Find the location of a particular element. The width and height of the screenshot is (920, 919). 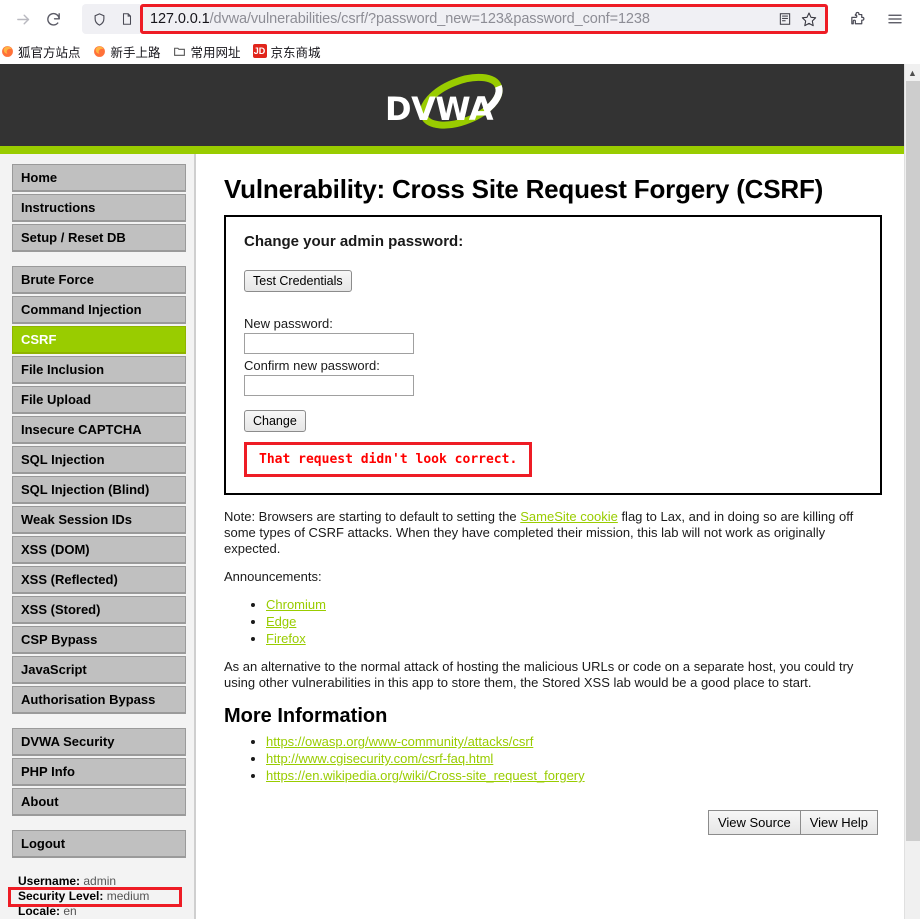

sidebar-item-xss-stored: XSS (Stored) is located at coordinates (99, 610).